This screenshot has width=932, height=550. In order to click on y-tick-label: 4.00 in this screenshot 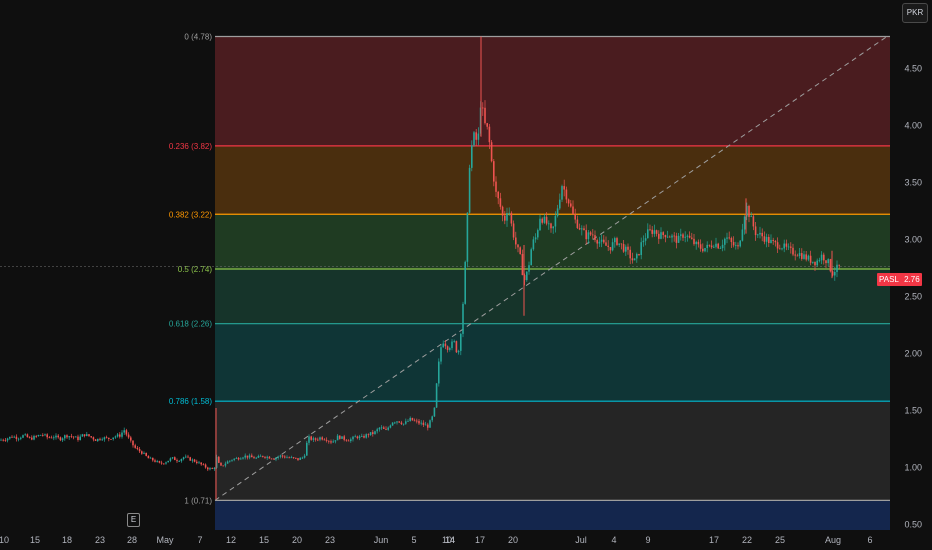, I will do `click(913, 125)`.